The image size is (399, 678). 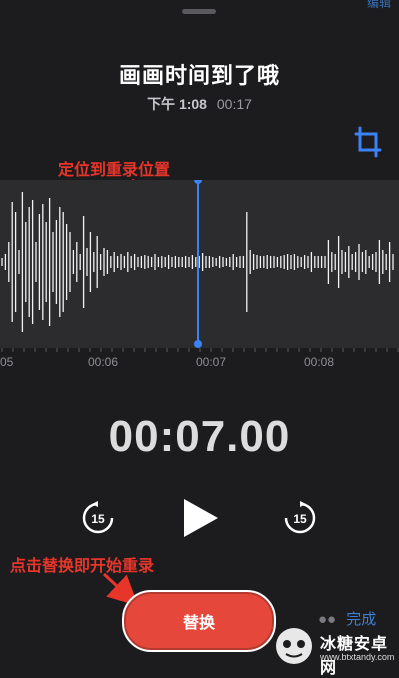 What do you see at coordinates (7, 362) in the screenshot?
I see `timeline-tick-label: 05` at bounding box center [7, 362].